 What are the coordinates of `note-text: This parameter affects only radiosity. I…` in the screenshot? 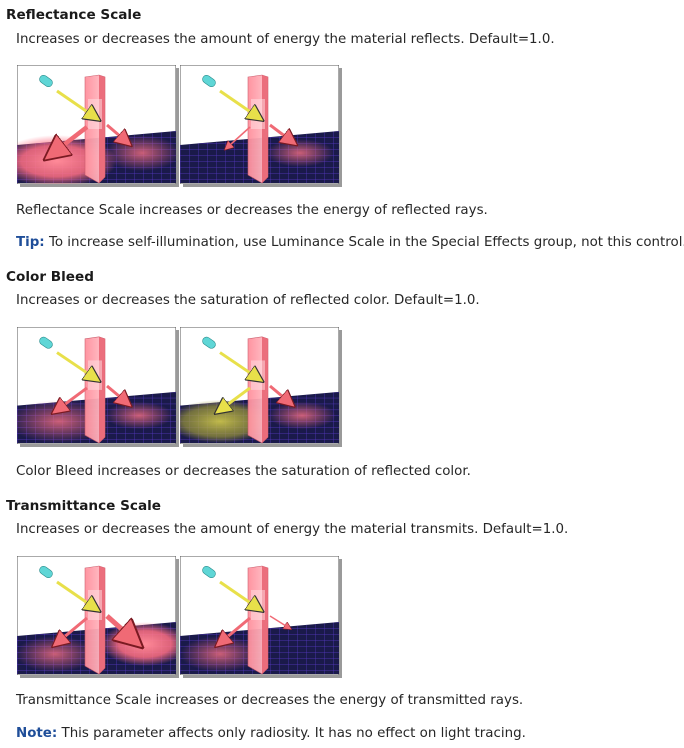 It's located at (293, 733).